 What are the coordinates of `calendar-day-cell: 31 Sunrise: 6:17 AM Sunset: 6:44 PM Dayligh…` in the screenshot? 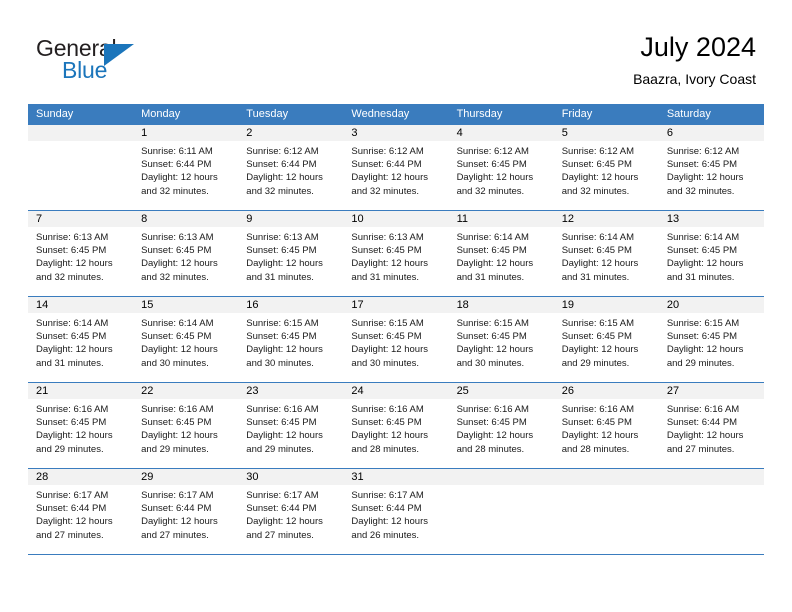 It's located at (396, 511).